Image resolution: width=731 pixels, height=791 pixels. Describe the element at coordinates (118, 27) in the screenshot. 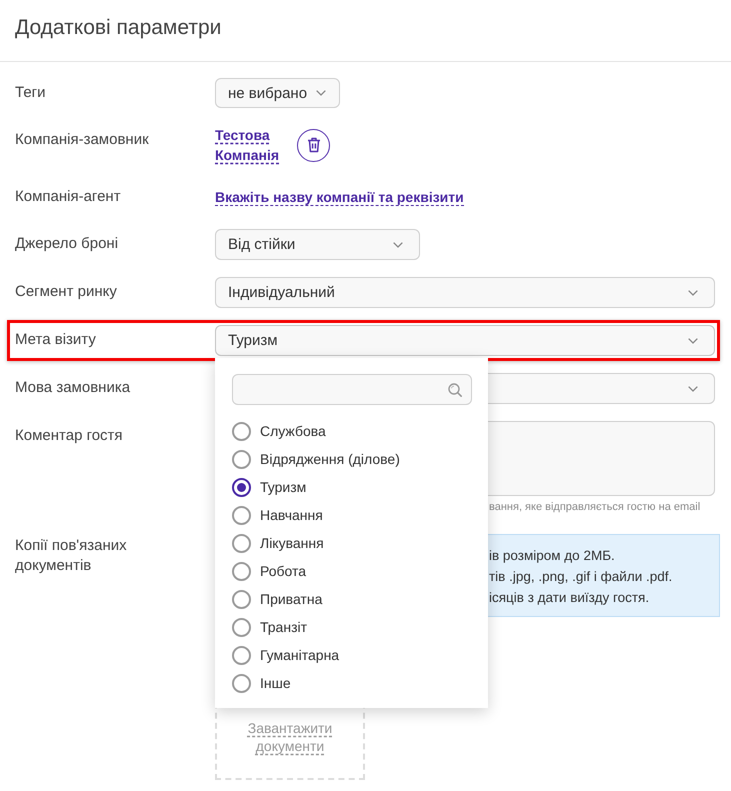

I see `page-title: Додаткові параметри` at that location.